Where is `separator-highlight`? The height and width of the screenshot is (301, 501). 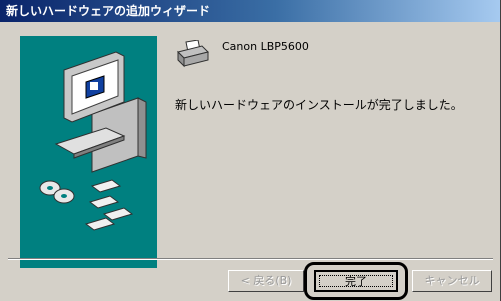 separator-highlight is located at coordinates (250, 259).